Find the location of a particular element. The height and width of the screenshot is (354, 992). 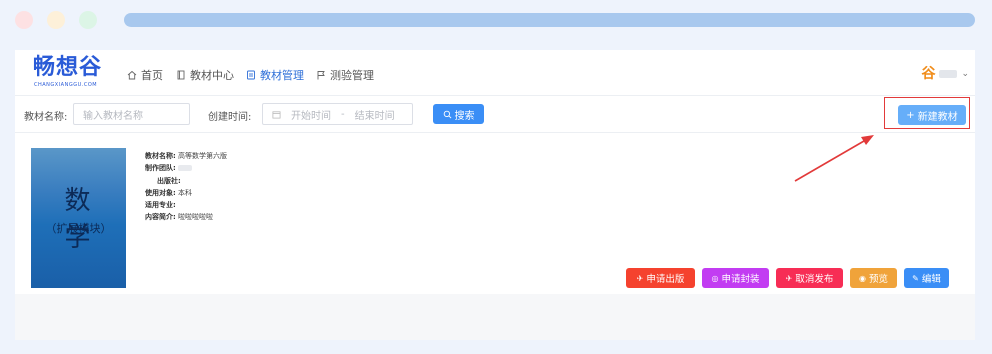

nav-item-textbook-management: 教材管理 is located at coordinates (275, 75).